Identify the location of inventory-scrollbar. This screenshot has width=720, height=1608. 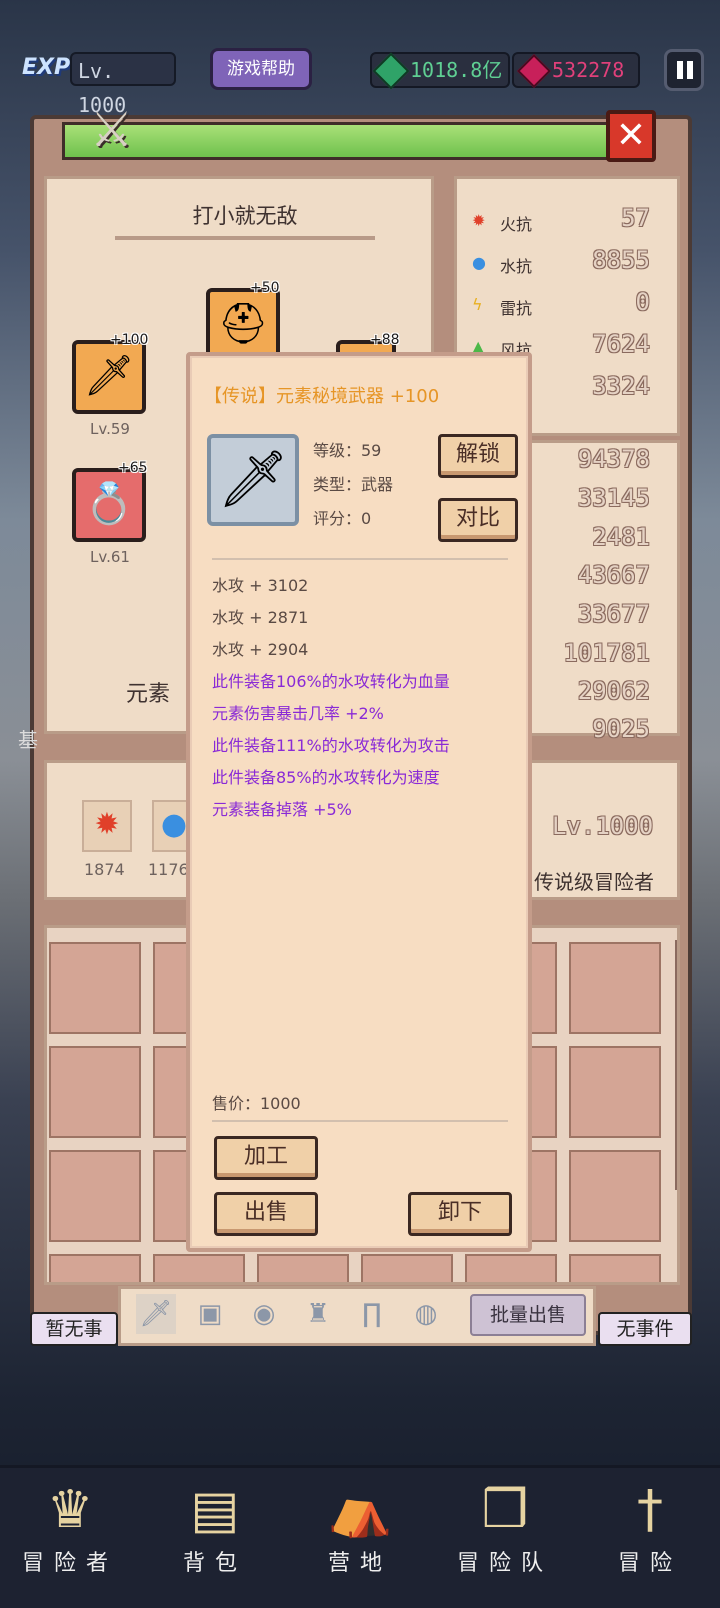
(676, 1065).